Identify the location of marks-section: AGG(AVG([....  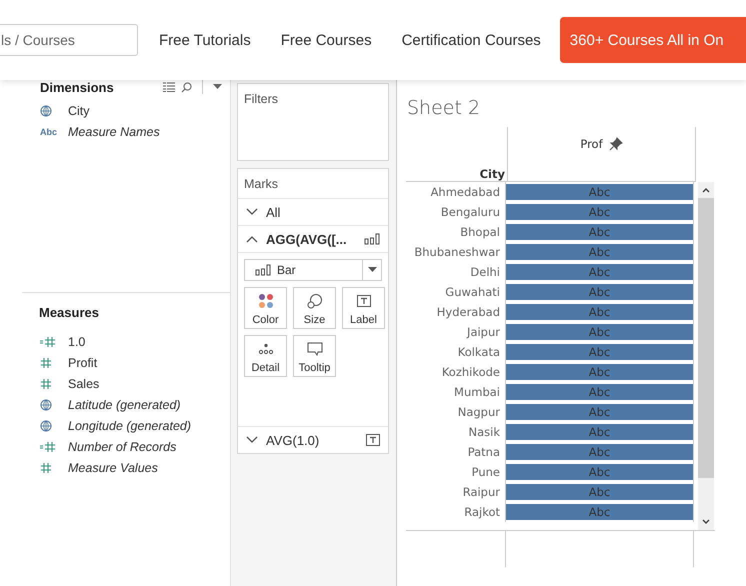
(313, 239).